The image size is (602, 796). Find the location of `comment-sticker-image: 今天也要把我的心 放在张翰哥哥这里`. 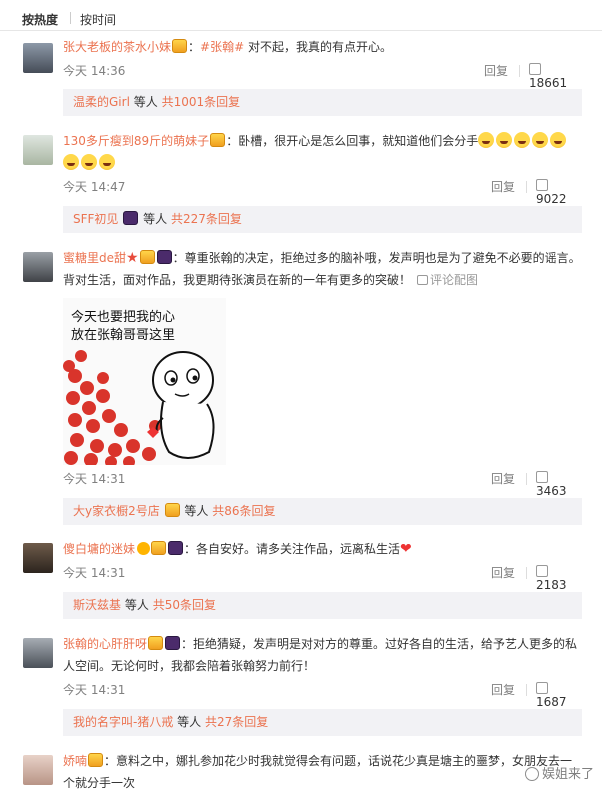

comment-sticker-image: 今天也要把我的心 放在张翰哥哥这里 is located at coordinates (144, 381).